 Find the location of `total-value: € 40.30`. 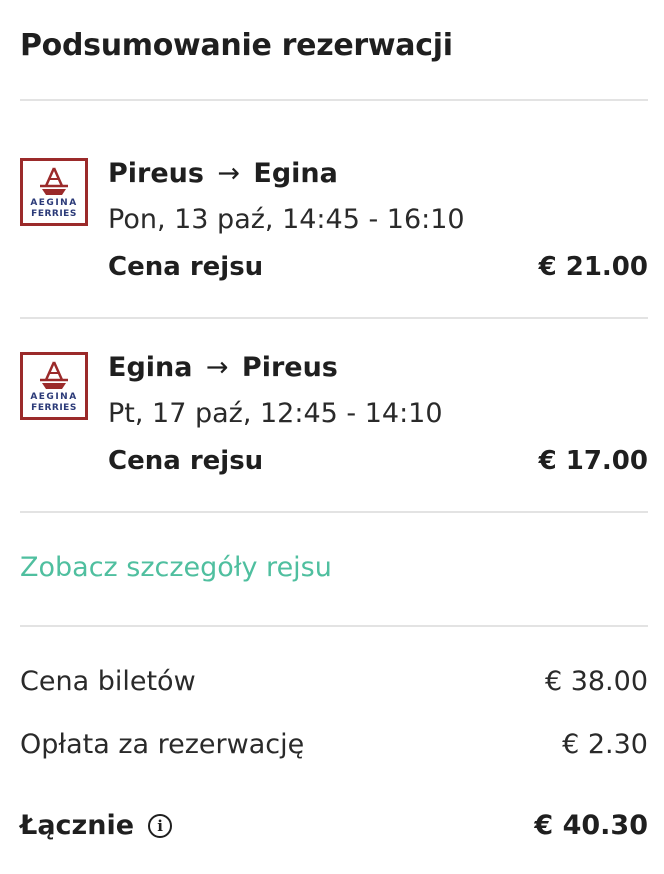

total-value: € 40.30 is located at coordinates (591, 825).